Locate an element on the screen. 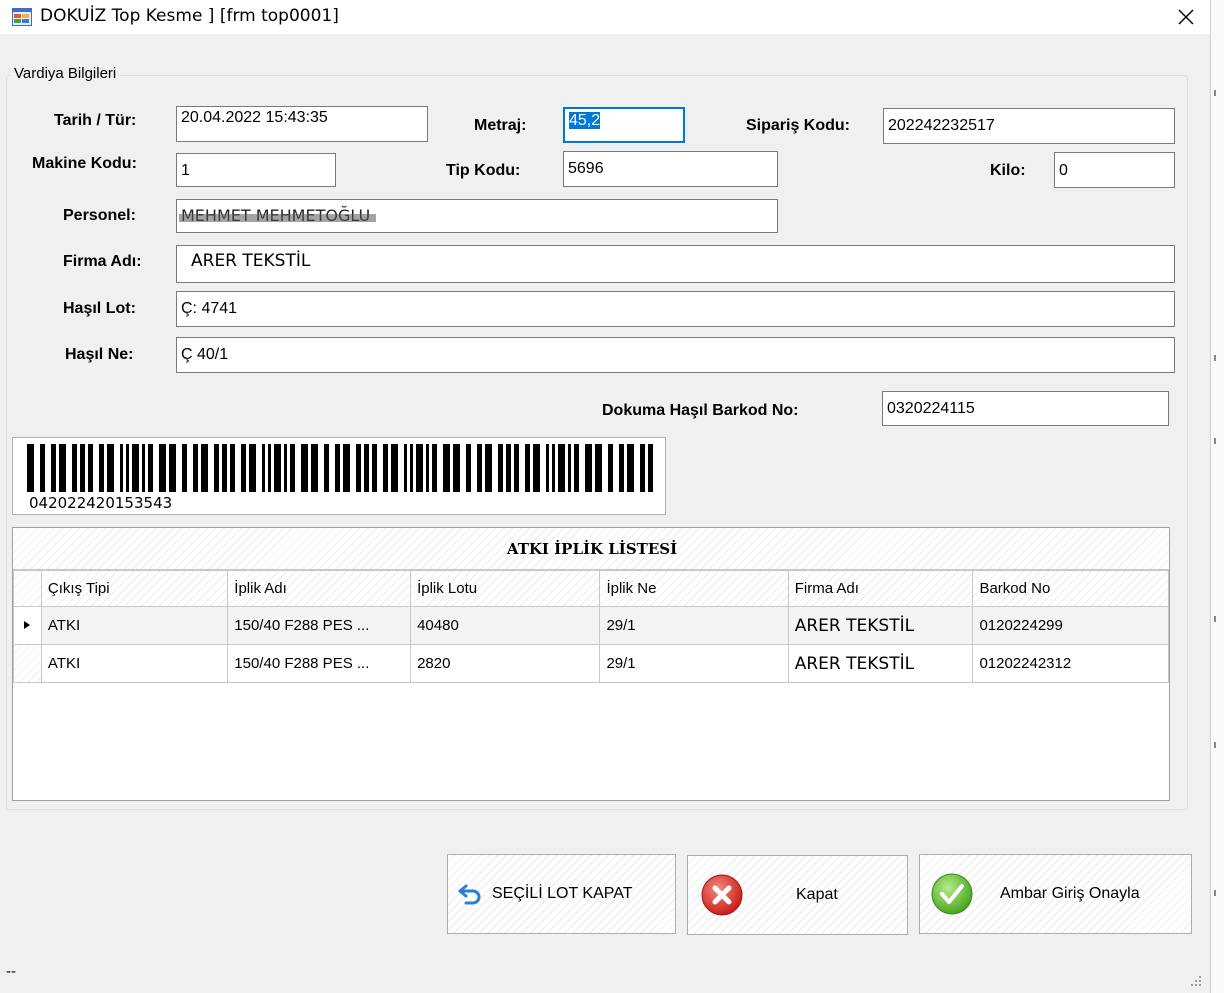  tarih-label: Tarih / Tür: is located at coordinates (95, 120).